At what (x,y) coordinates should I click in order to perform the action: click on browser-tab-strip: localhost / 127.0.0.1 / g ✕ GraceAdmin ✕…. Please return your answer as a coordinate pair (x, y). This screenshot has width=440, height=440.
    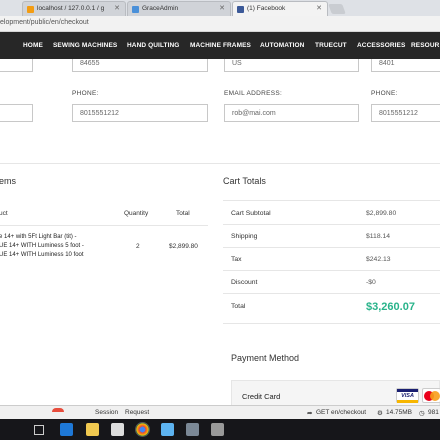
    Looking at the image, I should click on (220, 8).